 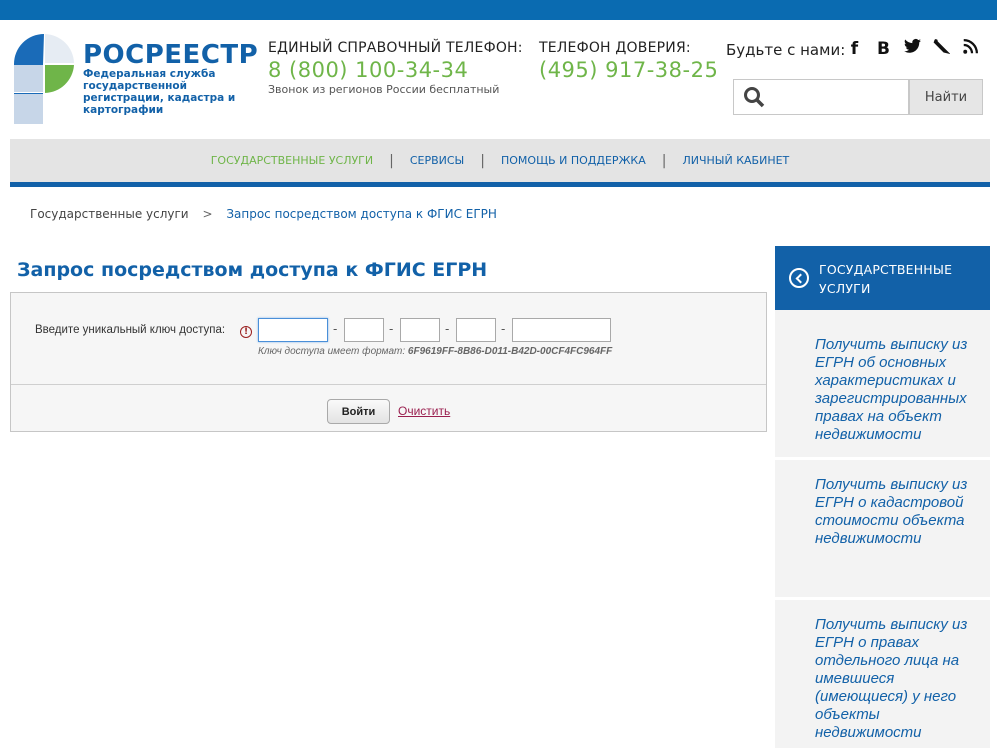 What do you see at coordinates (424, 411) in the screenshot?
I see `clear-link: Очистить` at bounding box center [424, 411].